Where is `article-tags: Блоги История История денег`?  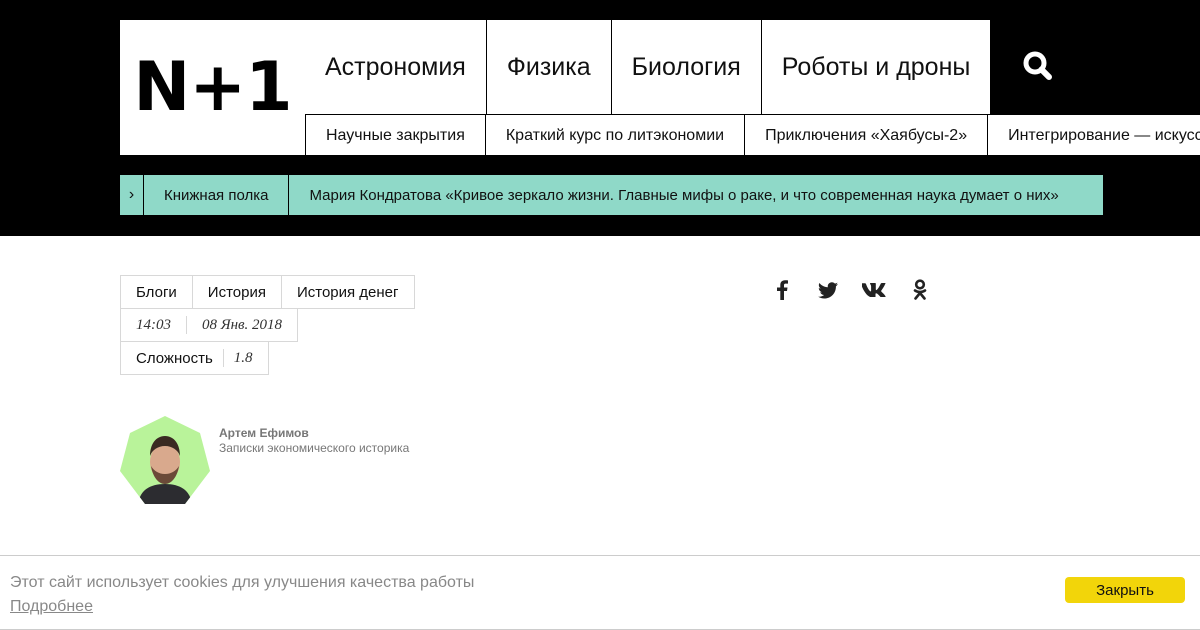 article-tags: Блоги История История денег is located at coordinates (267, 292).